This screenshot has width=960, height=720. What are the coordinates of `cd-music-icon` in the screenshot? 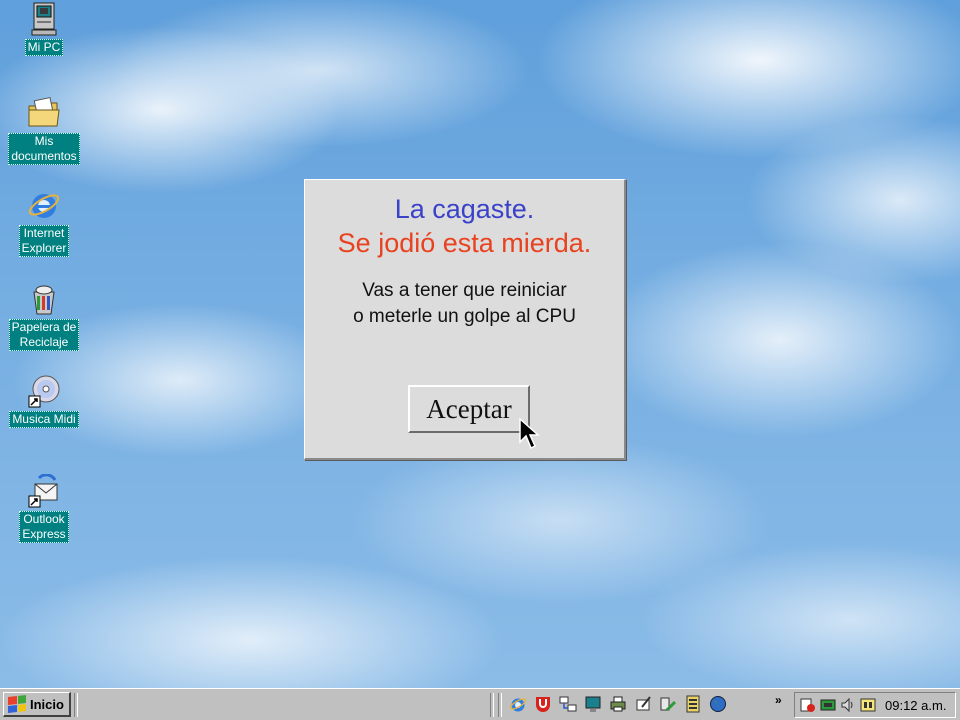 It's located at (44, 391).